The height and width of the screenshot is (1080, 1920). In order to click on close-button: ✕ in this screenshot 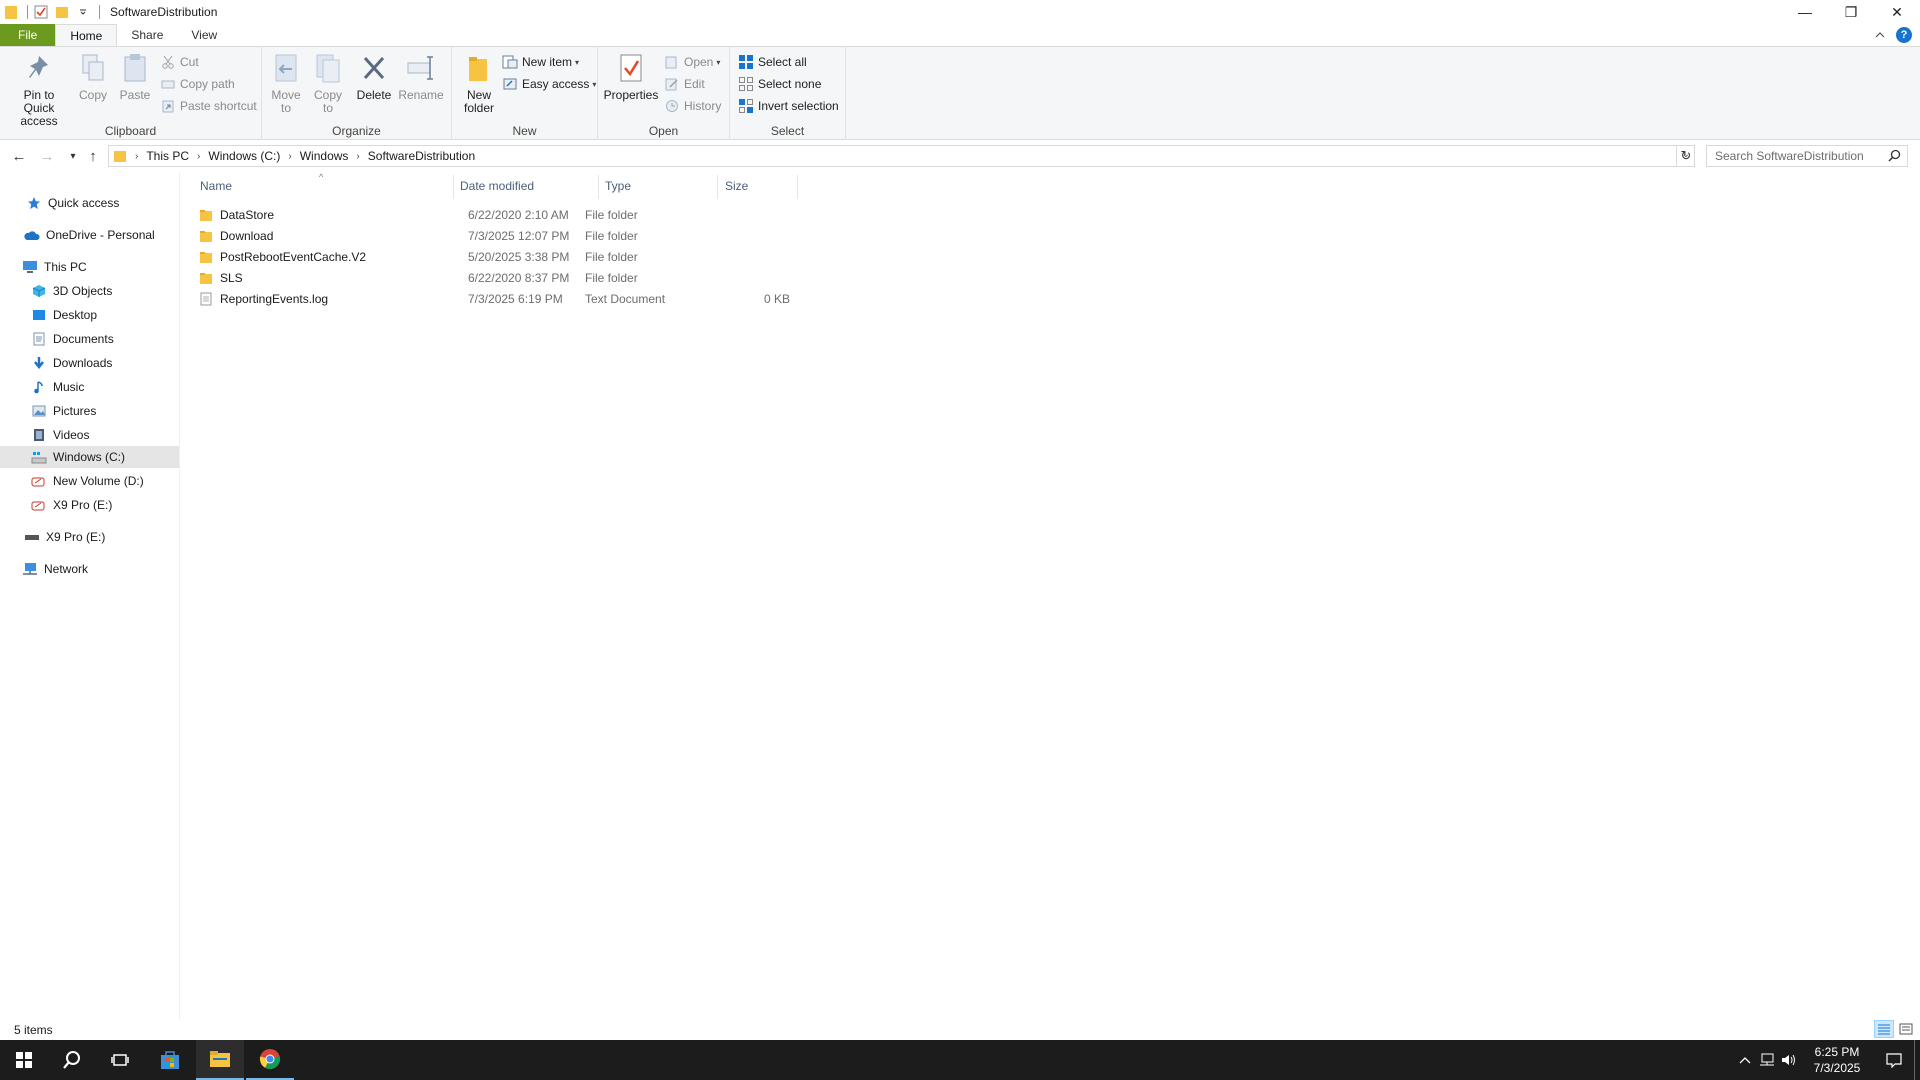, I will do `click(1897, 12)`.